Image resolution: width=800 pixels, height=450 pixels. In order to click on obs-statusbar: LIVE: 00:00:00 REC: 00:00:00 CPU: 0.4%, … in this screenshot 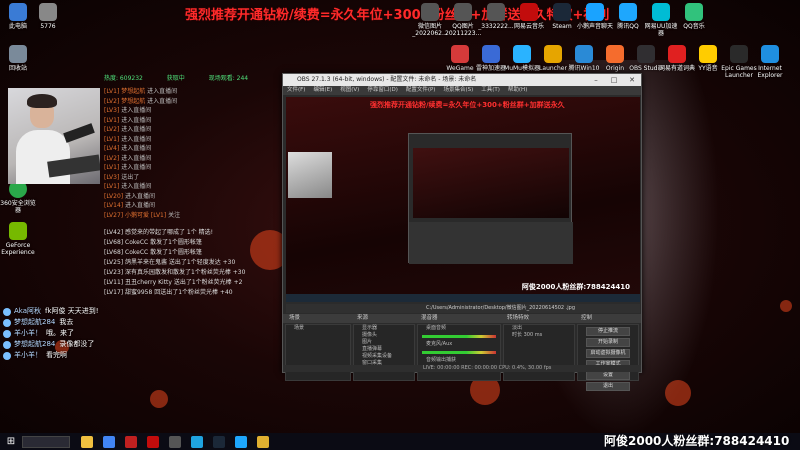, I will do `click(462, 368)`.